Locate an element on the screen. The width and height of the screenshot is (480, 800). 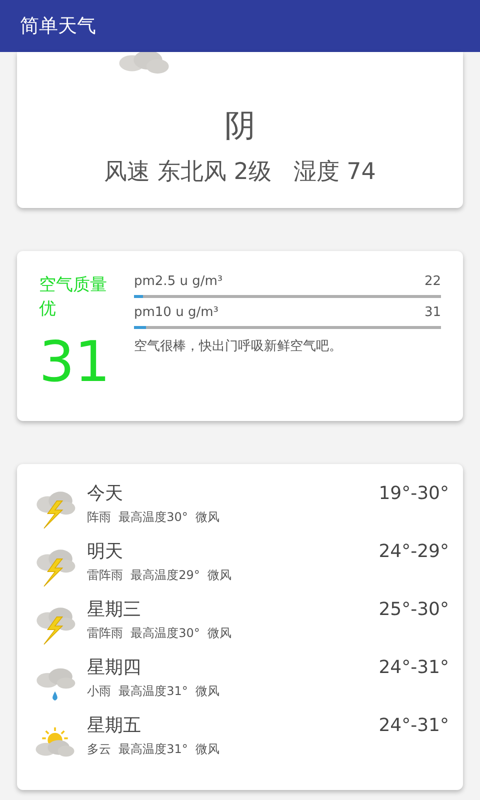
pollutant-value: 31 is located at coordinates (432, 313).